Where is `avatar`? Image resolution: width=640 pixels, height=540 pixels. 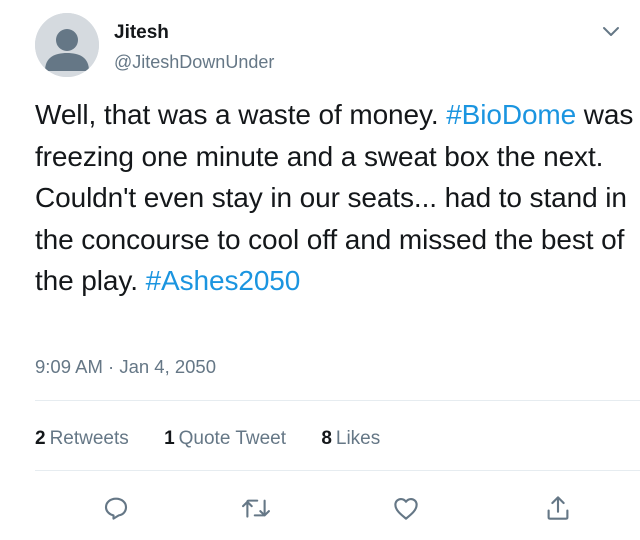 avatar is located at coordinates (67, 45).